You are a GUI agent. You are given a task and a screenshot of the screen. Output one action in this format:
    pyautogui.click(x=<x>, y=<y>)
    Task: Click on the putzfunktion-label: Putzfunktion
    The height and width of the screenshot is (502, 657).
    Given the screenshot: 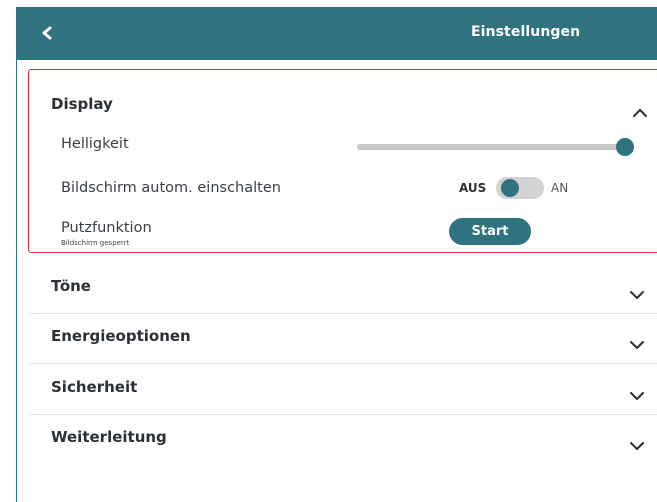 What is the action you would take?
    pyautogui.click(x=106, y=228)
    